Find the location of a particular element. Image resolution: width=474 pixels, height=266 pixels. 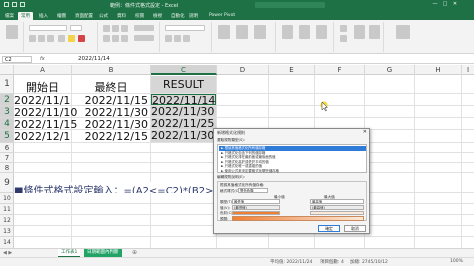

tab-home: 常用 is located at coordinates (25, 16).